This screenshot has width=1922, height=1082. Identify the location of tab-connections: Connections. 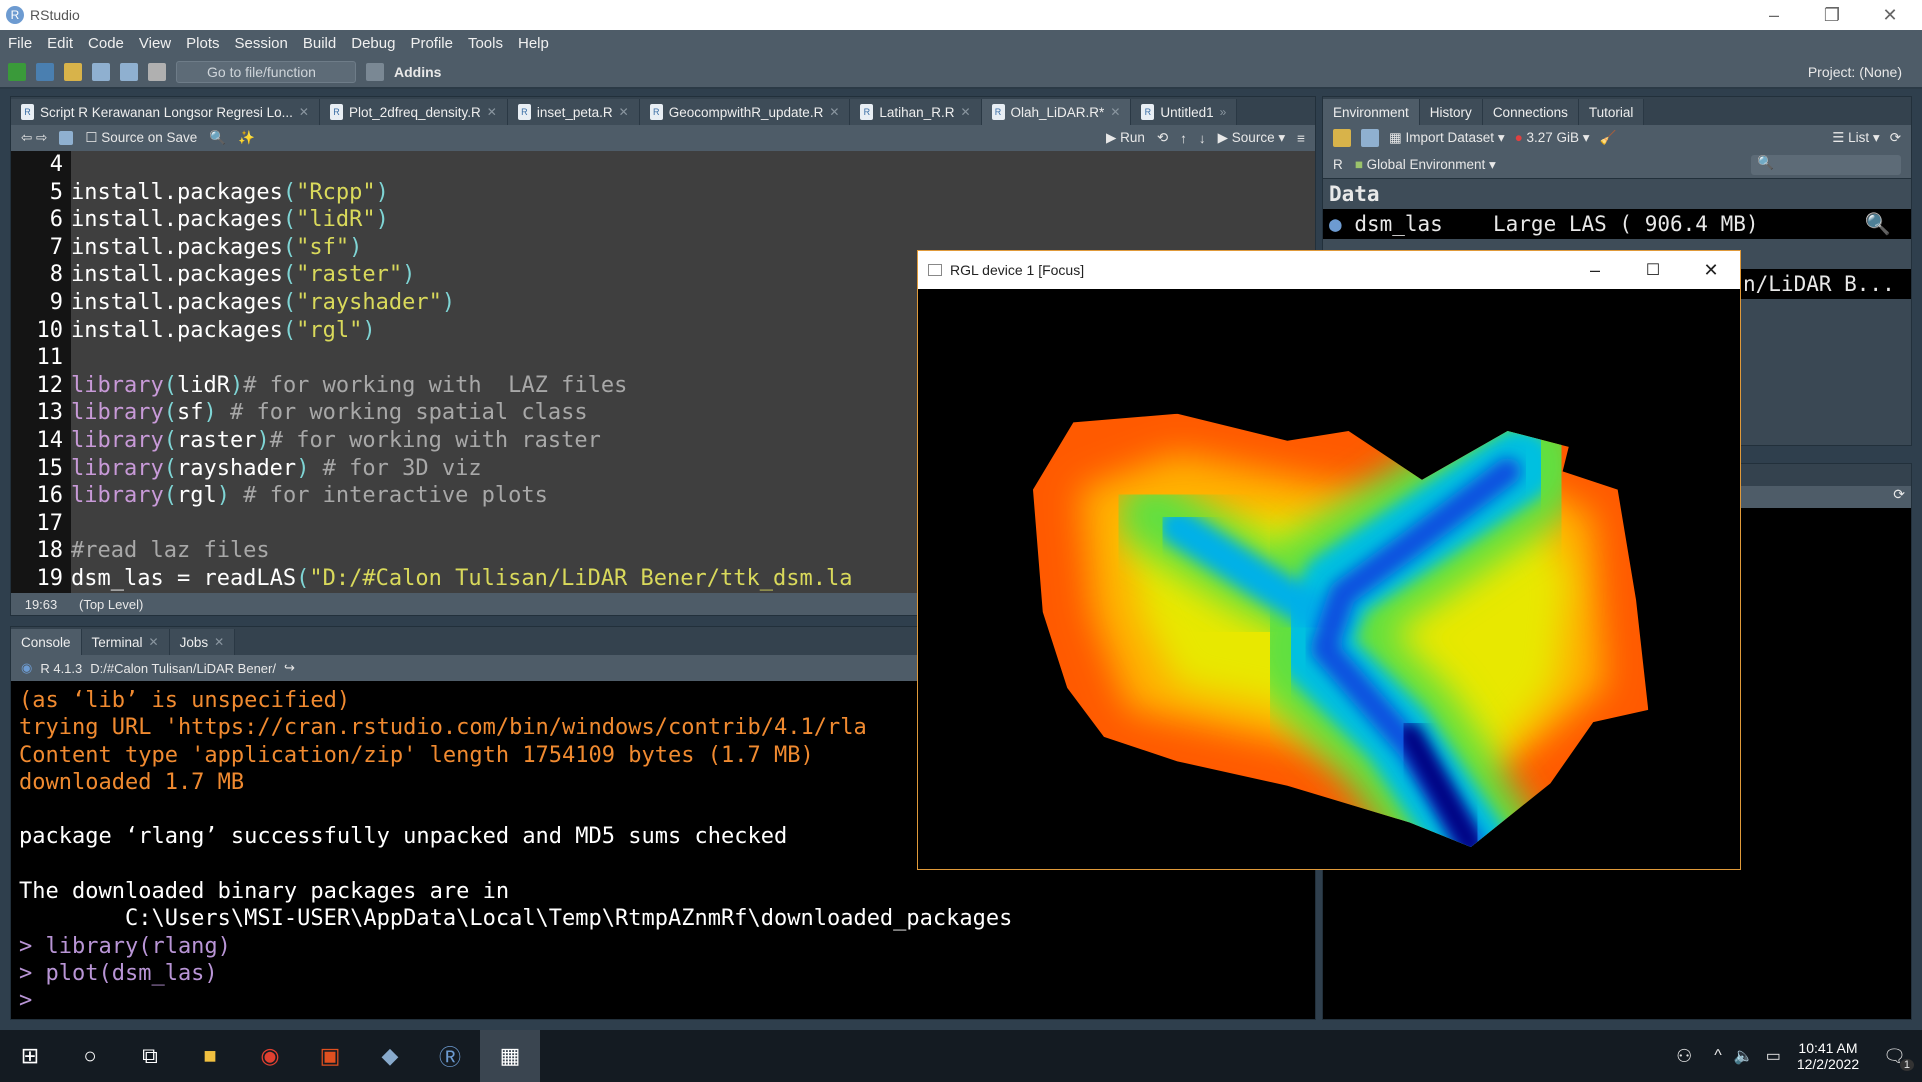
(1530, 112).